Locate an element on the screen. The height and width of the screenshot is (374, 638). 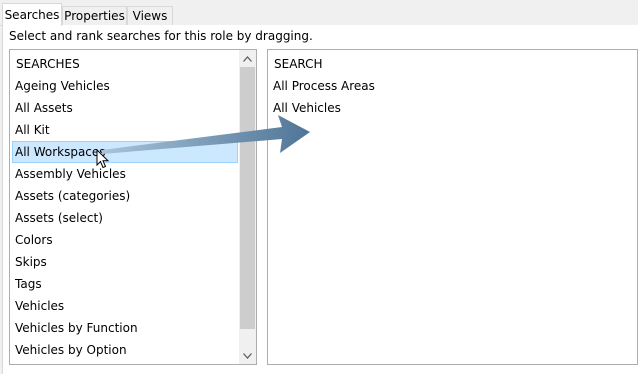
scroll-down-button is located at coordinates (247, 355).